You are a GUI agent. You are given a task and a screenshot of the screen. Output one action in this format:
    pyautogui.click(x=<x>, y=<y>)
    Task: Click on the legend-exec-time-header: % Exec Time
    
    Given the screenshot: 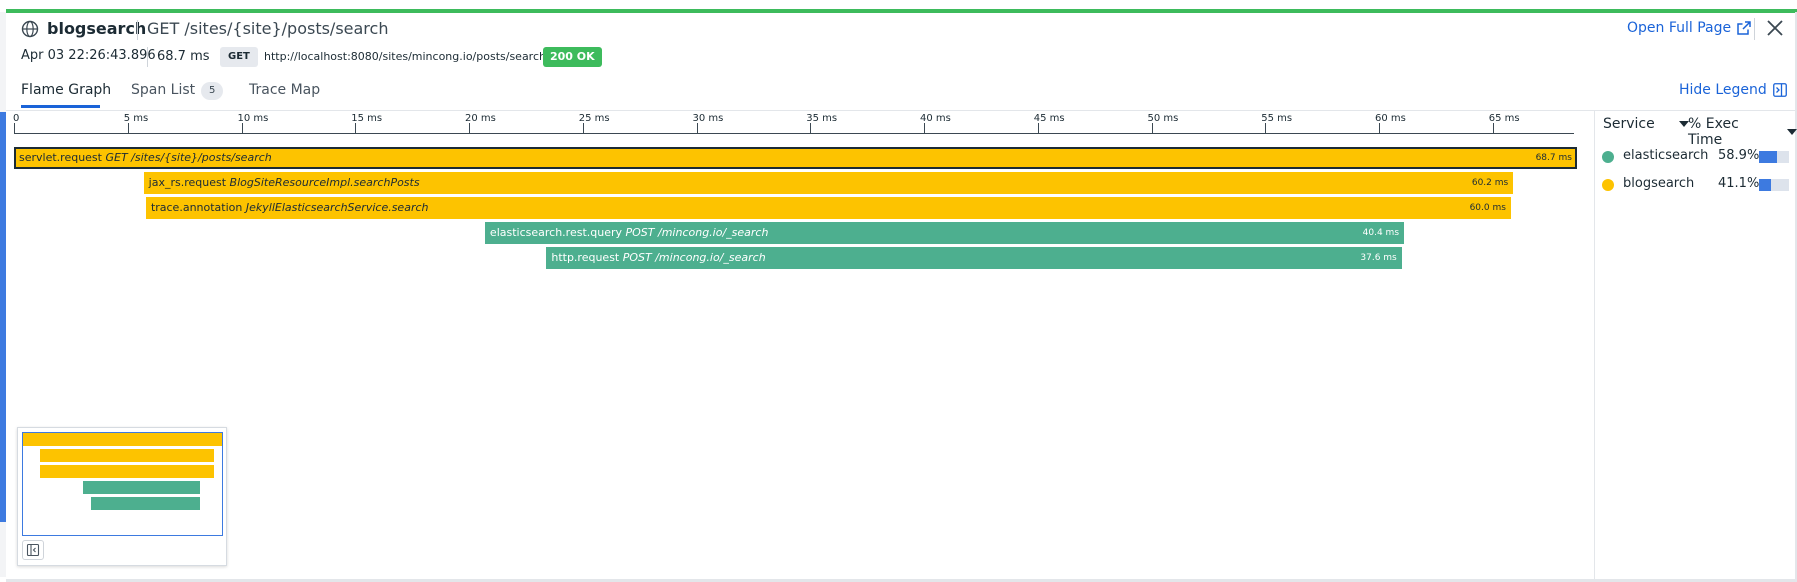 What is the action you would take?
    pyautogui.click(x=1742, y=132)
    